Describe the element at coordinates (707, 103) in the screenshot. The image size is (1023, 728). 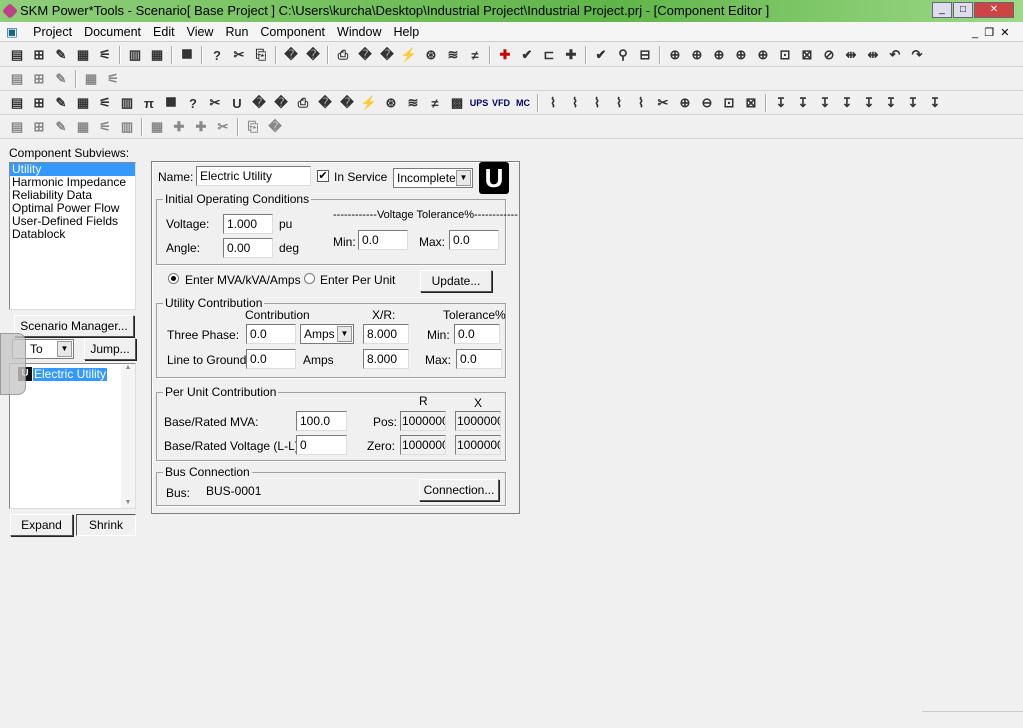
I see `node-icon: ⊖` at that location.